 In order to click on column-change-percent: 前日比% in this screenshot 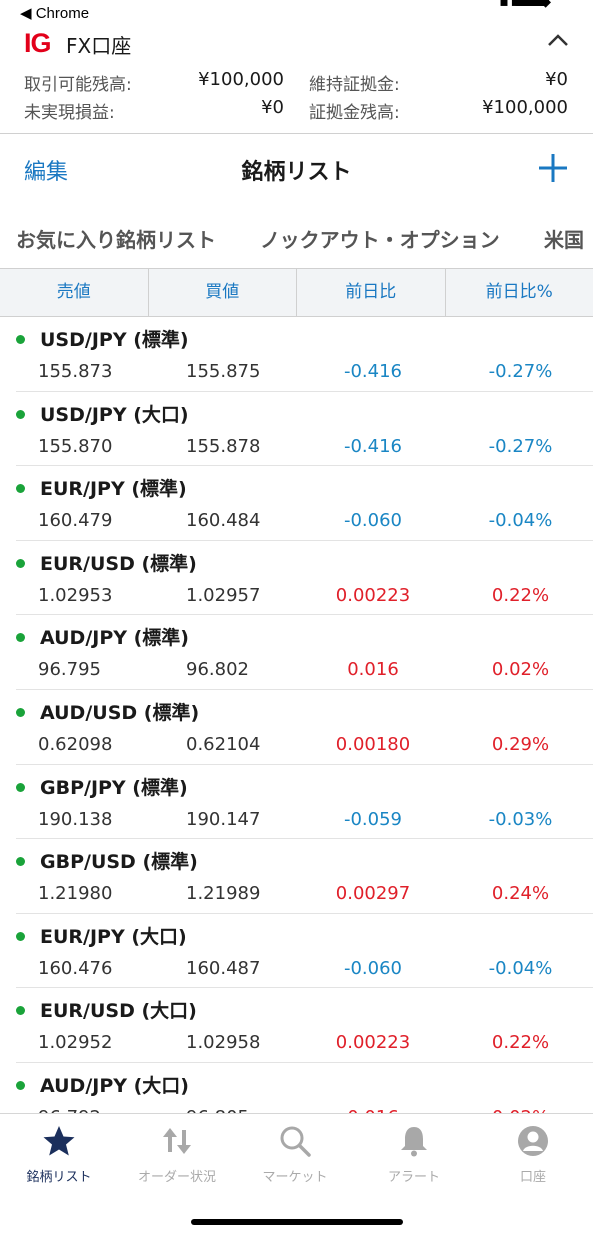, I will do `click(519, 292)`.